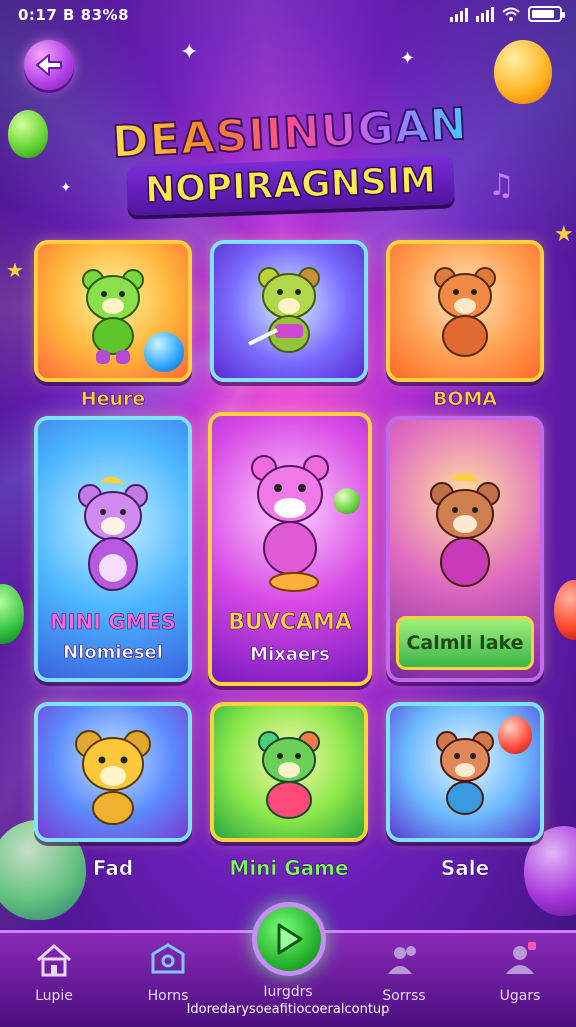 The height and width of the screenshot is (1027, 576). What do you see at coordinates (290, 523) in the screenshot?
I see `pink-bear-icon` at bounding box center [290, 523].